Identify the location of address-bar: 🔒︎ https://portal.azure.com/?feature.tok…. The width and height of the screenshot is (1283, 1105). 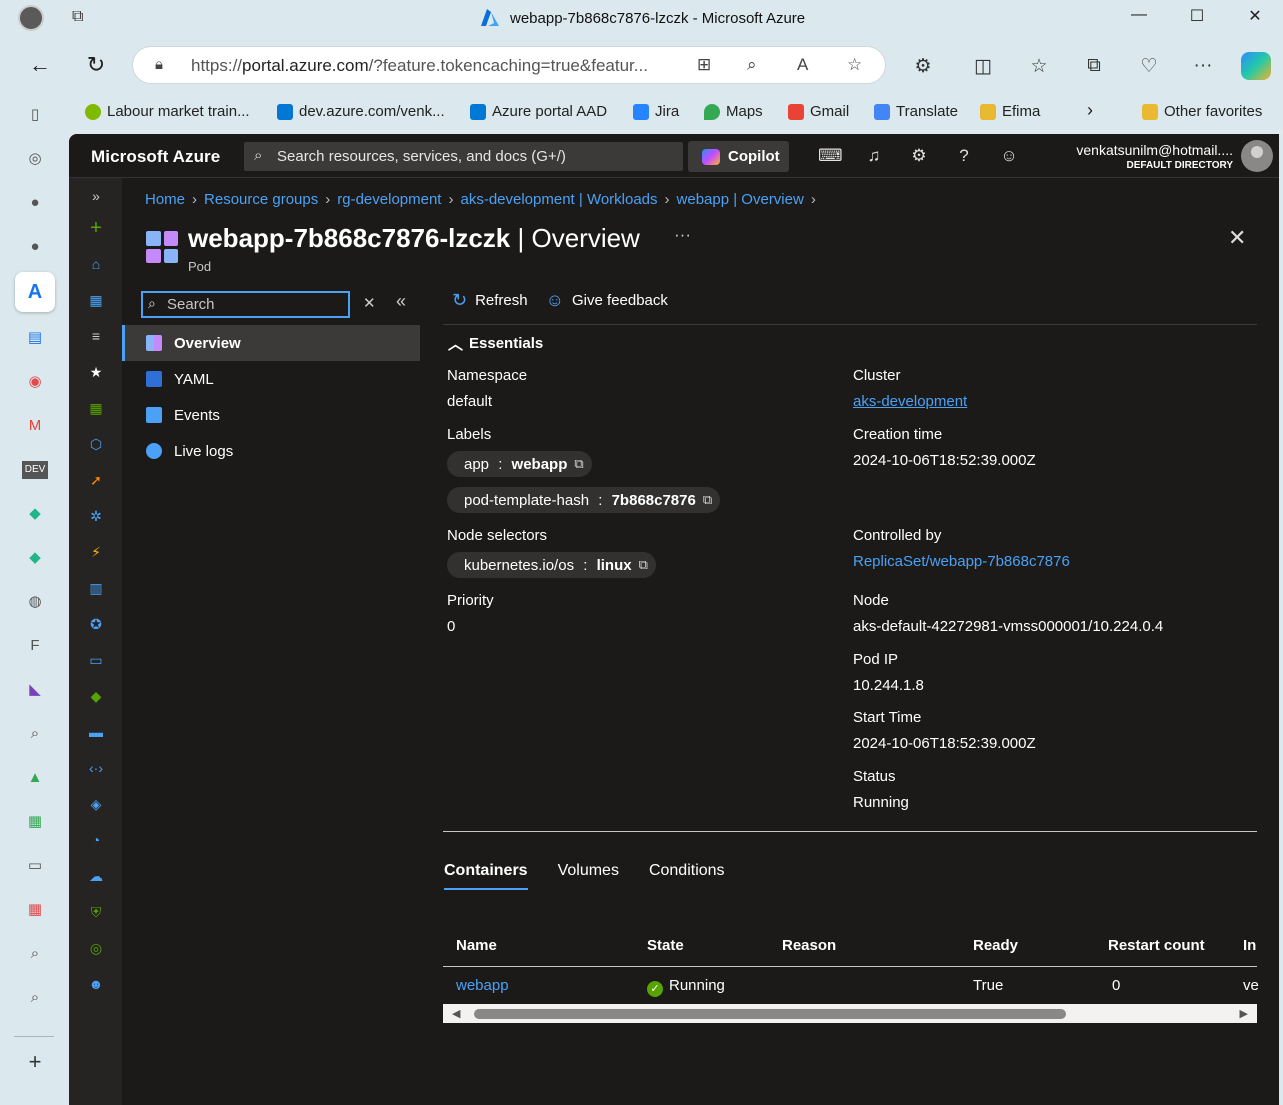
(509, 65).